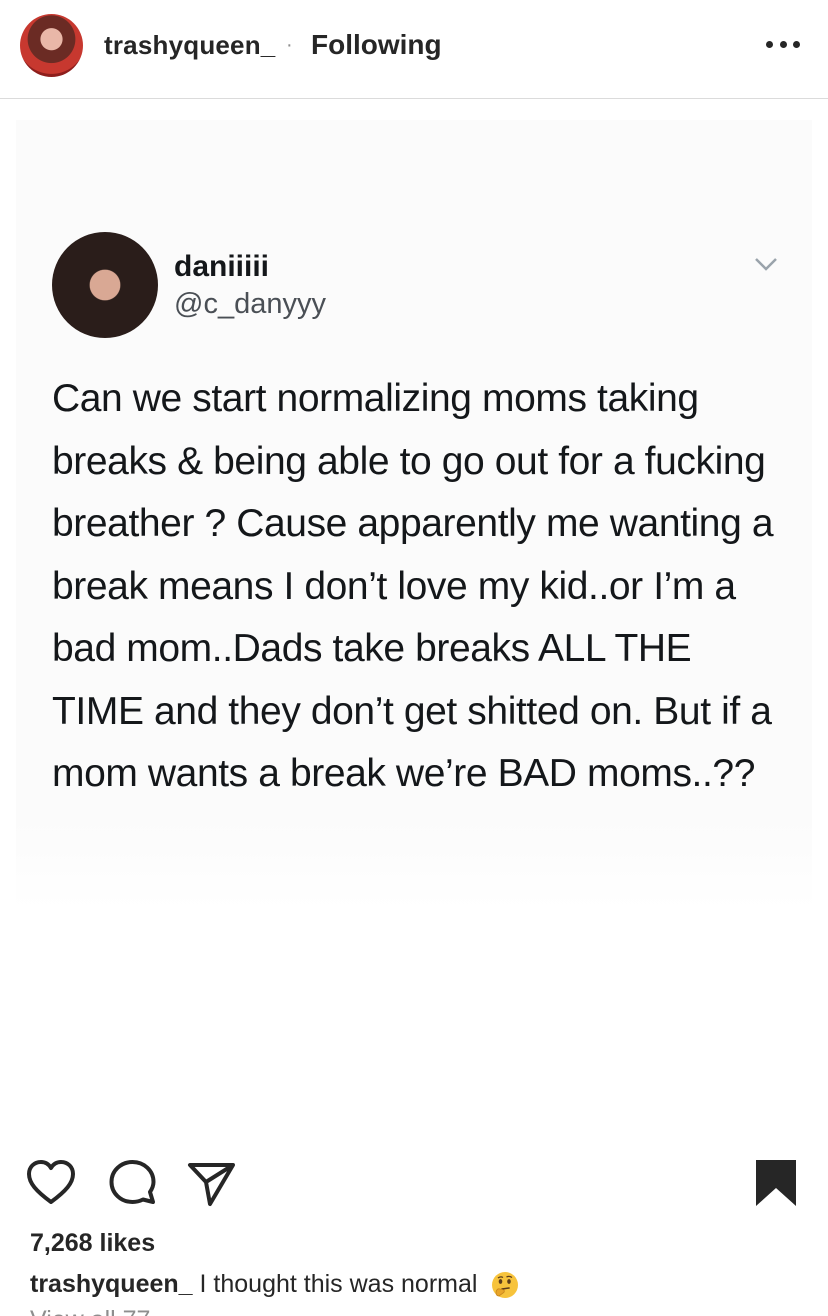 The width and height of the screenshot is (828, 1316). I want to click on bookmark-filled-icon, so click(776, 1183).